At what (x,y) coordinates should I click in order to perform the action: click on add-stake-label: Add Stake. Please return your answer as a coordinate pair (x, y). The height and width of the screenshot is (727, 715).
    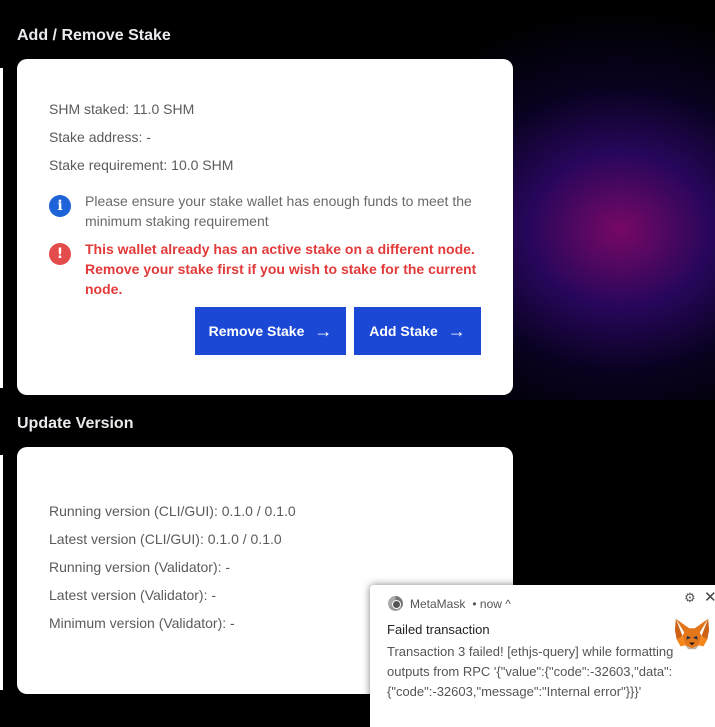
    Looking at the image, I should click on (403, 331).